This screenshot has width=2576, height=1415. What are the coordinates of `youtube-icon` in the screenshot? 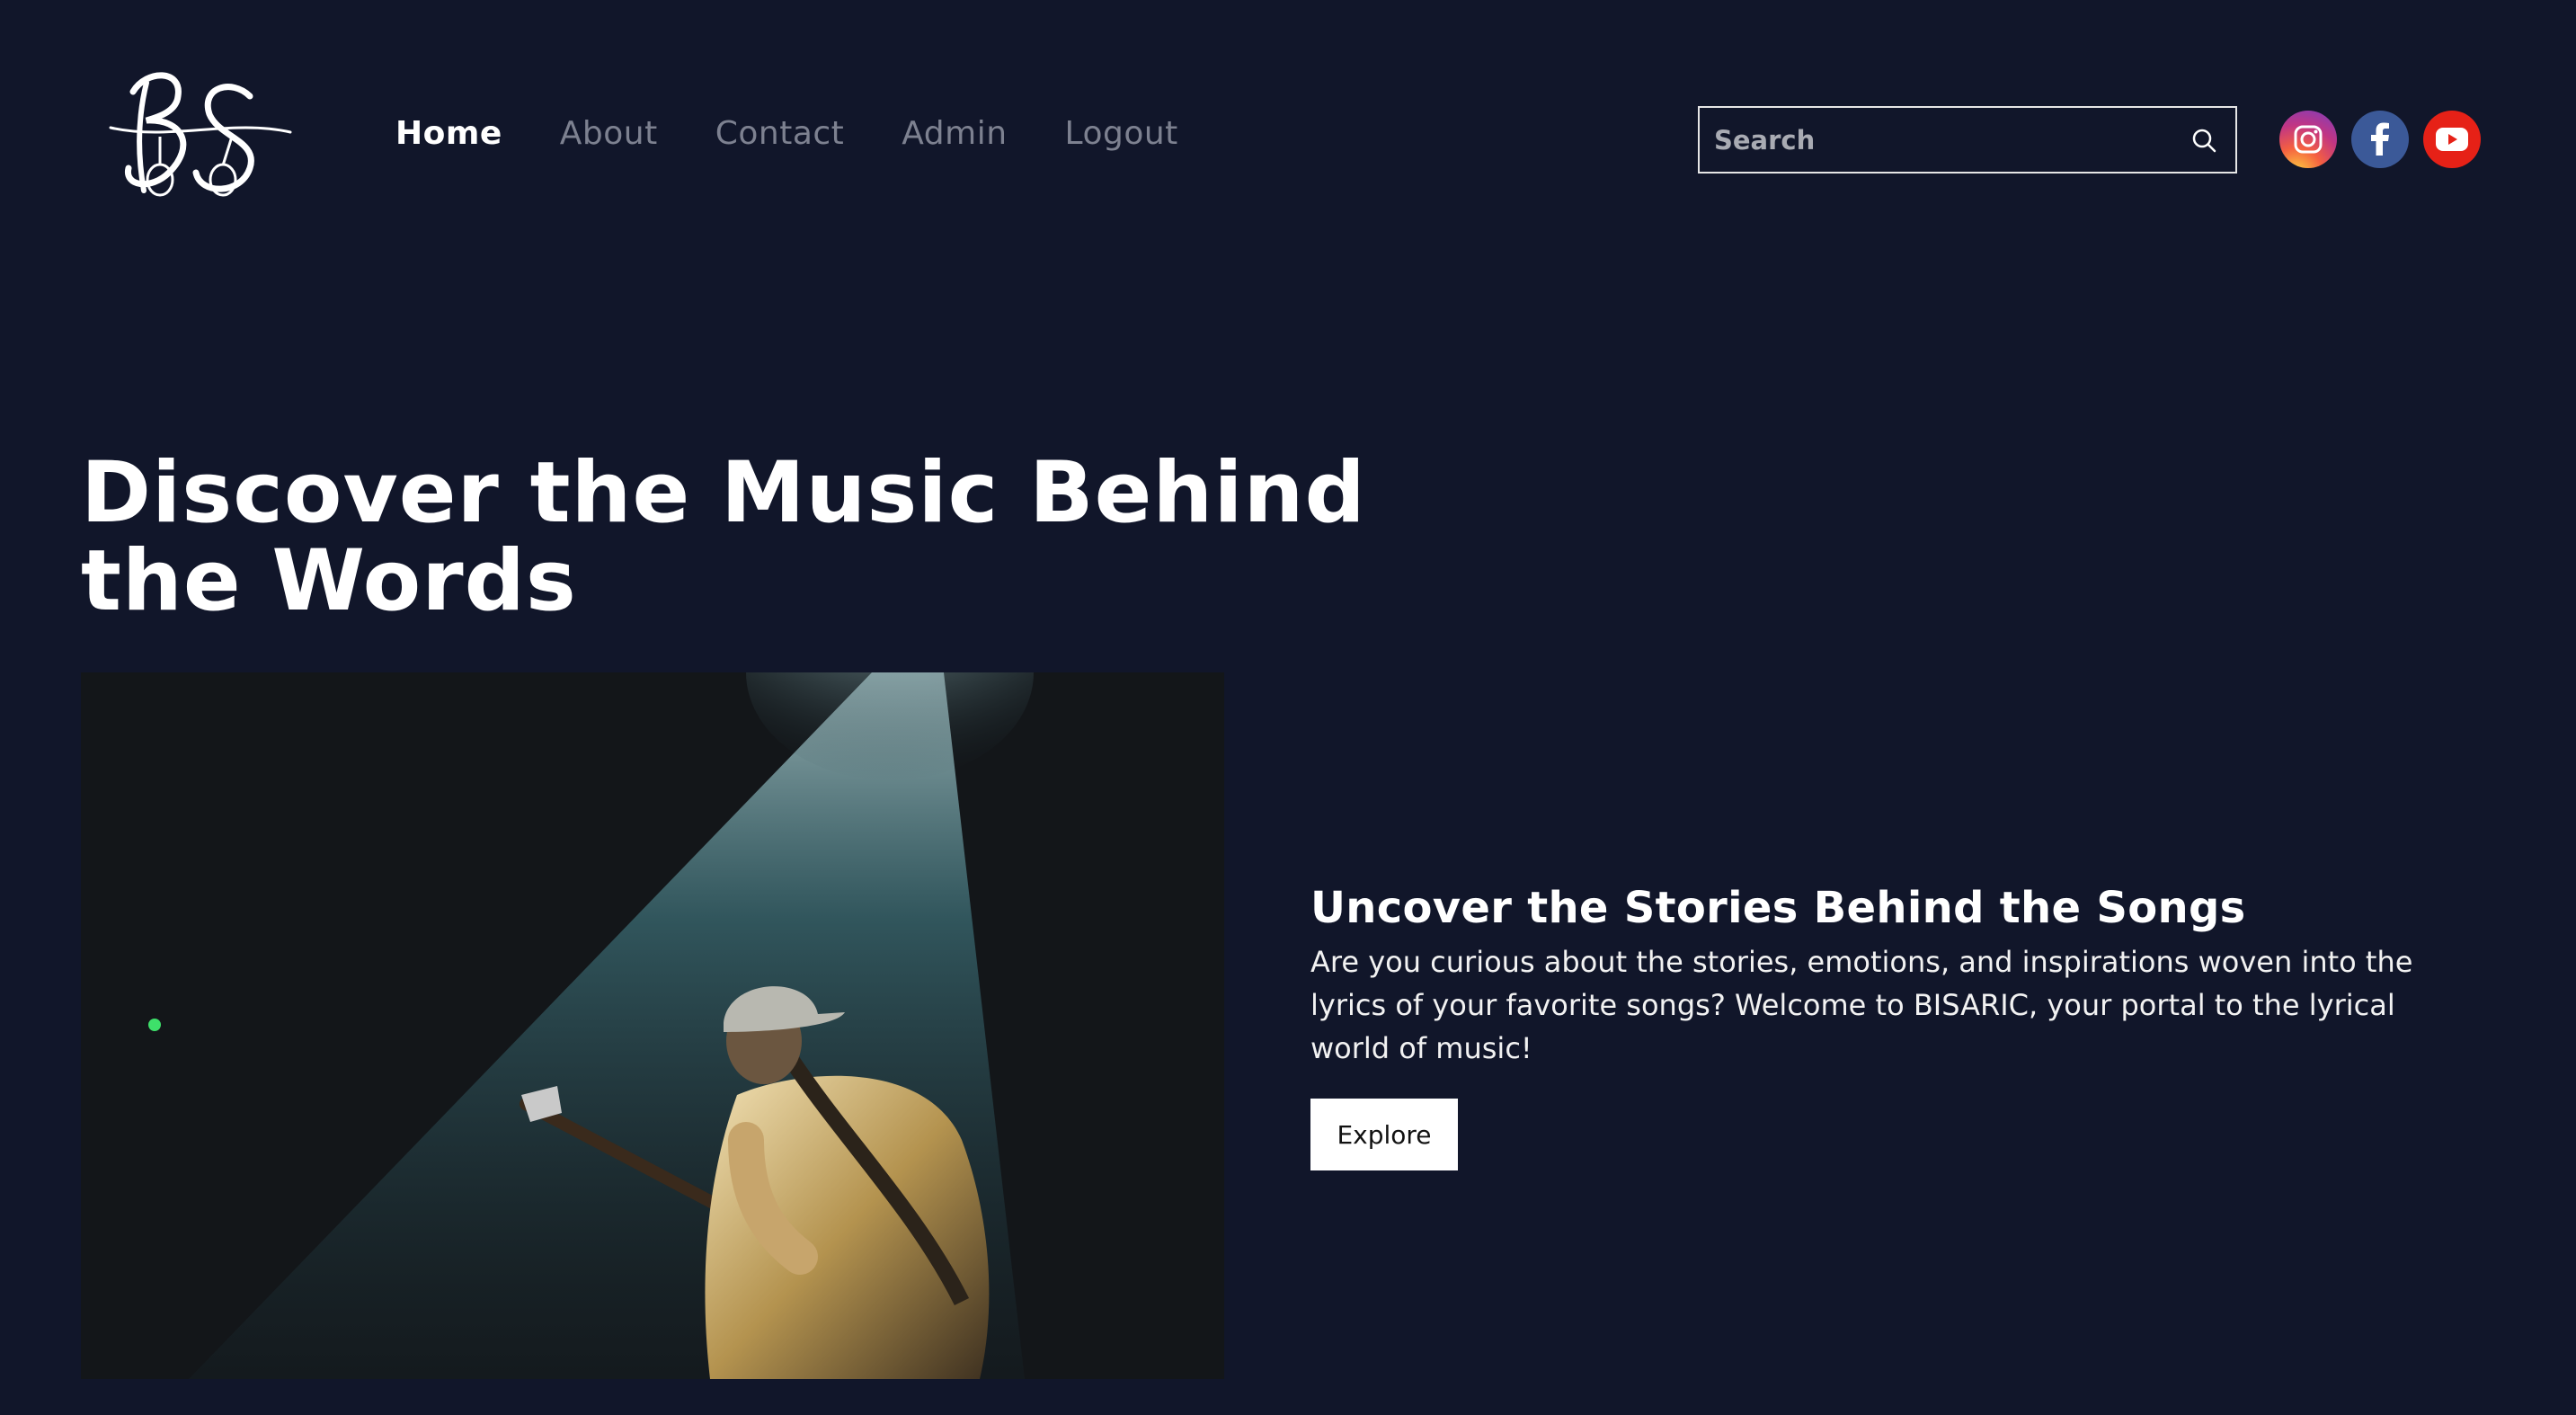 It's located at (2452, 139).